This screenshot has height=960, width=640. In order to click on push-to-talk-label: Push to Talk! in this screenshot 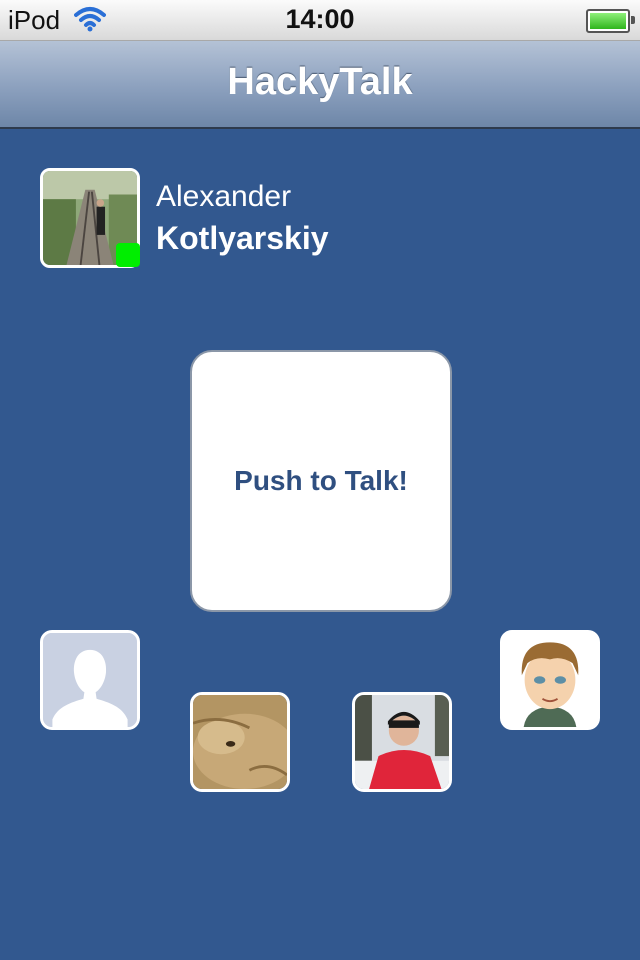, I will do `click(321, 480)`.